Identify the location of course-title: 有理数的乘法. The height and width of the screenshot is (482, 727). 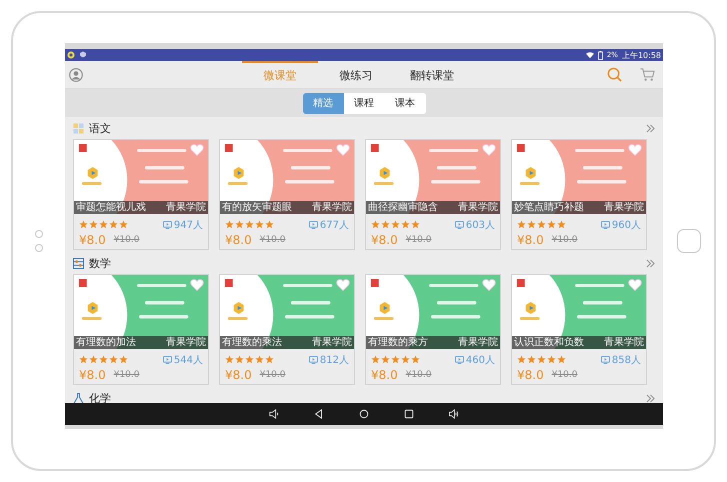
(252, 342).